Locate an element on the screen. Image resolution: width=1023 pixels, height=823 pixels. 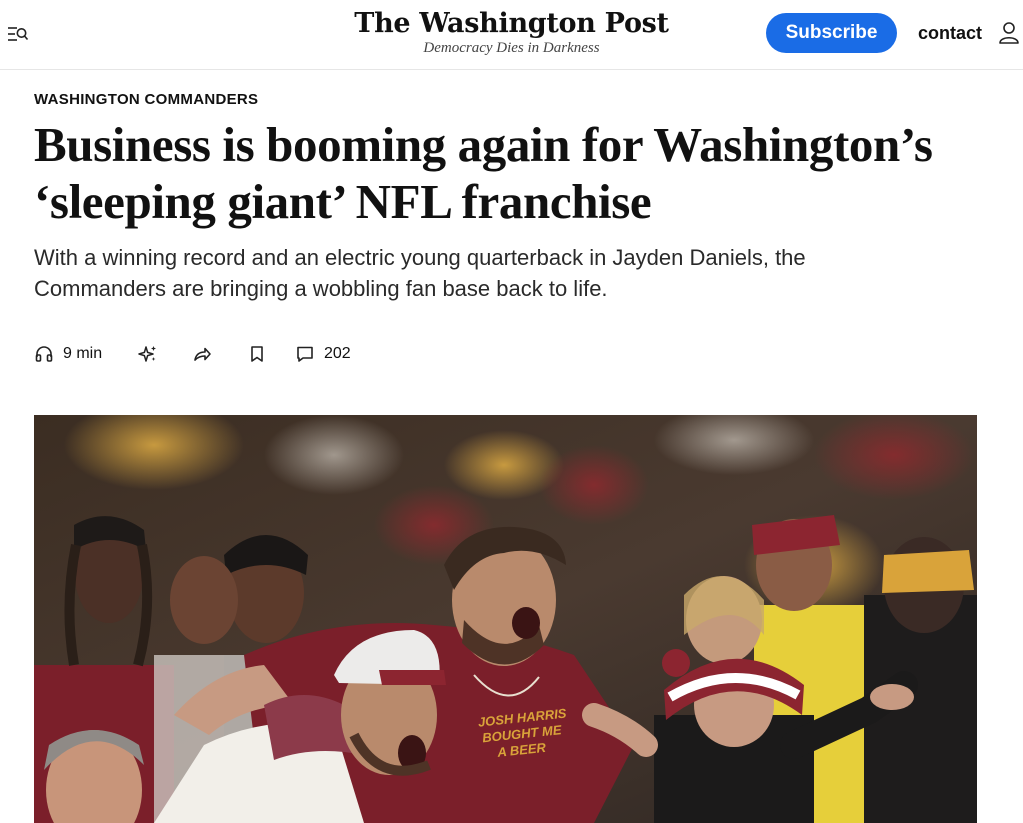
save-button is located at coordinates (271, 354).